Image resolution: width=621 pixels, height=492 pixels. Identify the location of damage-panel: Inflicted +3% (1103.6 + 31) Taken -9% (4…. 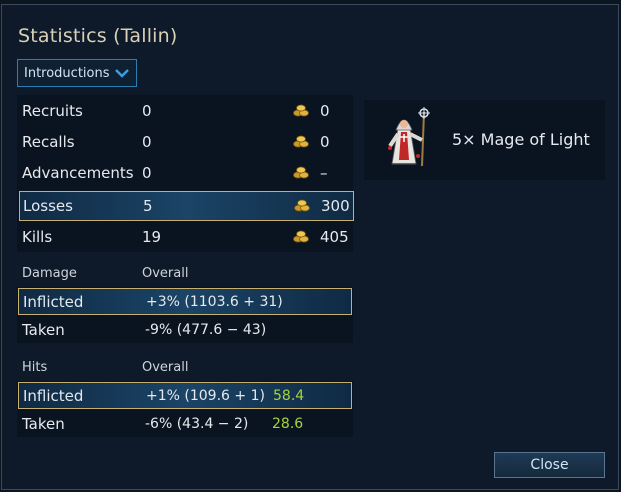
(185, 315).